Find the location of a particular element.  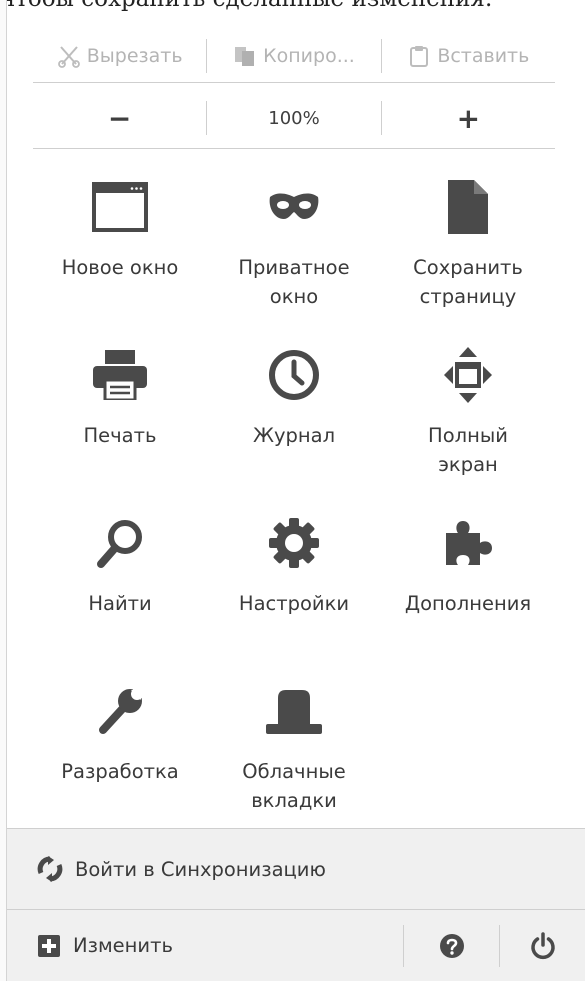

menu-footer: Изменить is located at coordinates (296, 945).